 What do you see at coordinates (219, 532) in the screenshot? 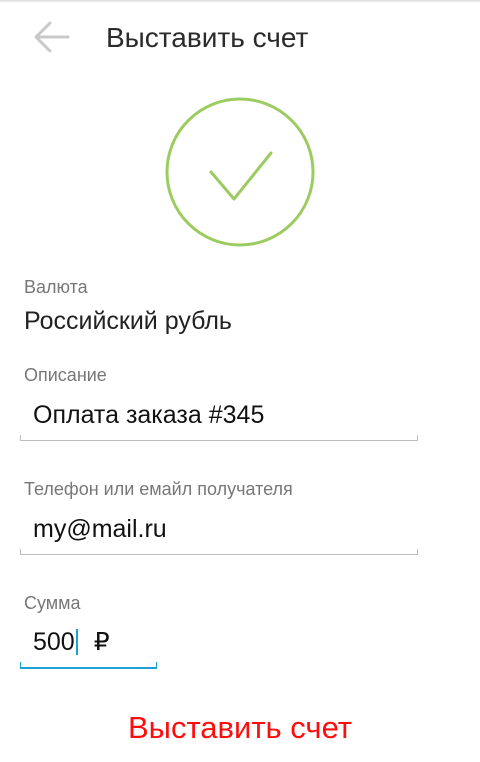
I see `recipient-field: my@mail.ru` at bounding box center [219, 532].